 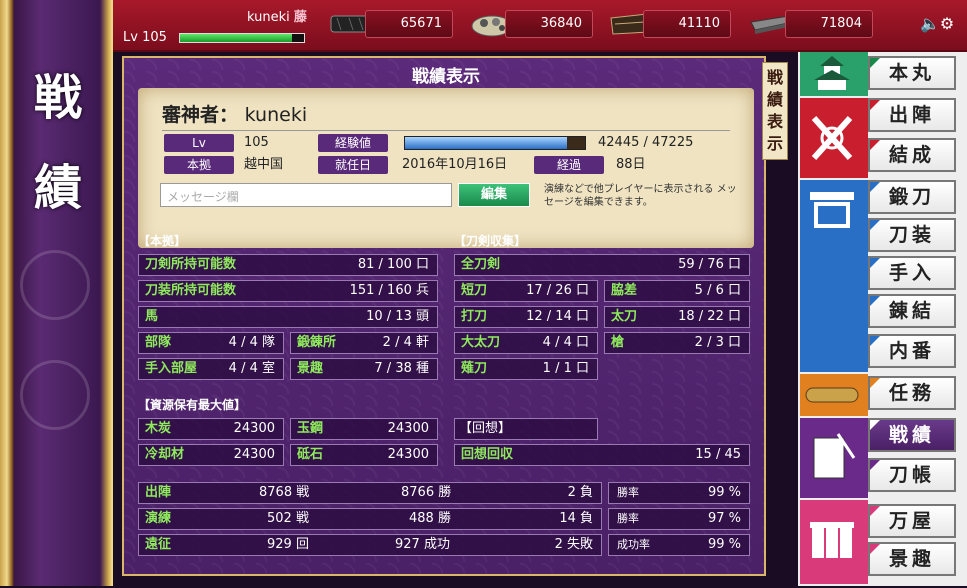 What do you see at coordinates (717, 342) in the screenshot?
I see `collection-value: 2 / 3 口` at bounding box center [717, 342].